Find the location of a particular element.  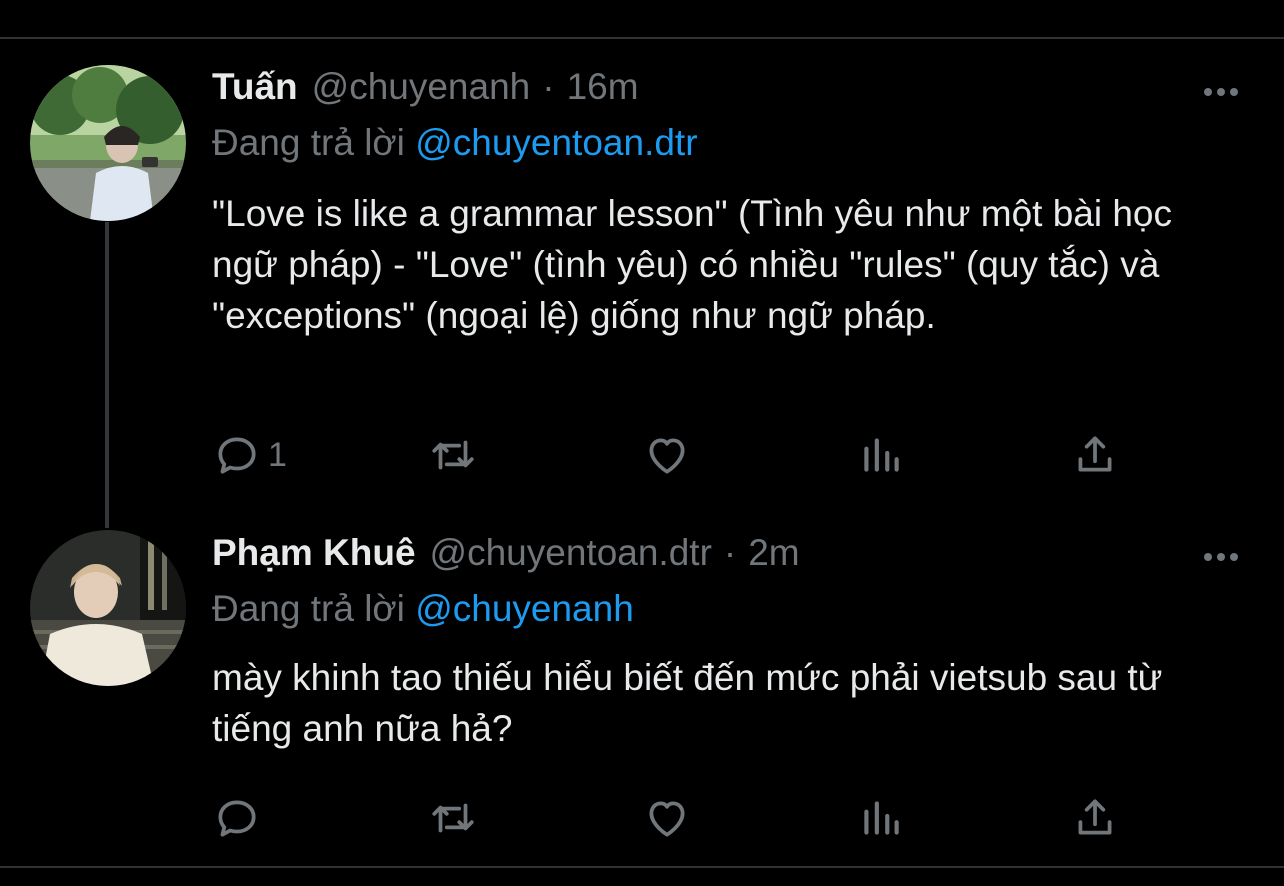

replying-mention-link: @chuyentoan.dtr is located at coordinates (556, 142).